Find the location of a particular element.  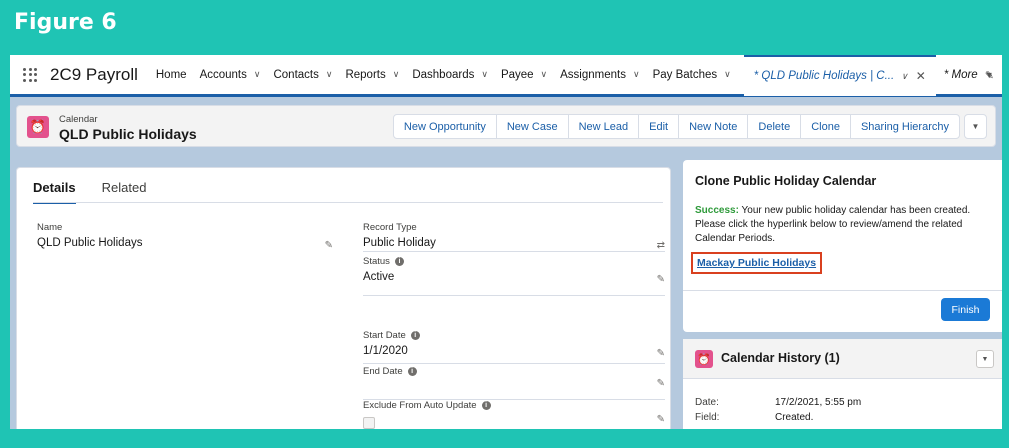

object-type: Calendar is located at coordinates (78, 119).